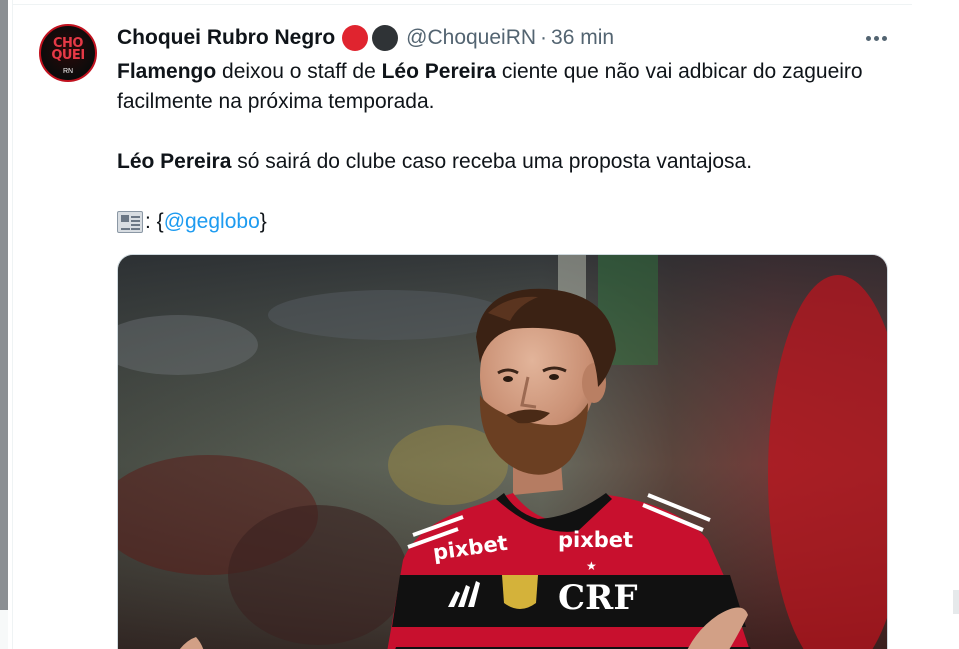 The width and height of the screenshot is (959, 649). I want to click on black-circle-icon, so click(385, 38).